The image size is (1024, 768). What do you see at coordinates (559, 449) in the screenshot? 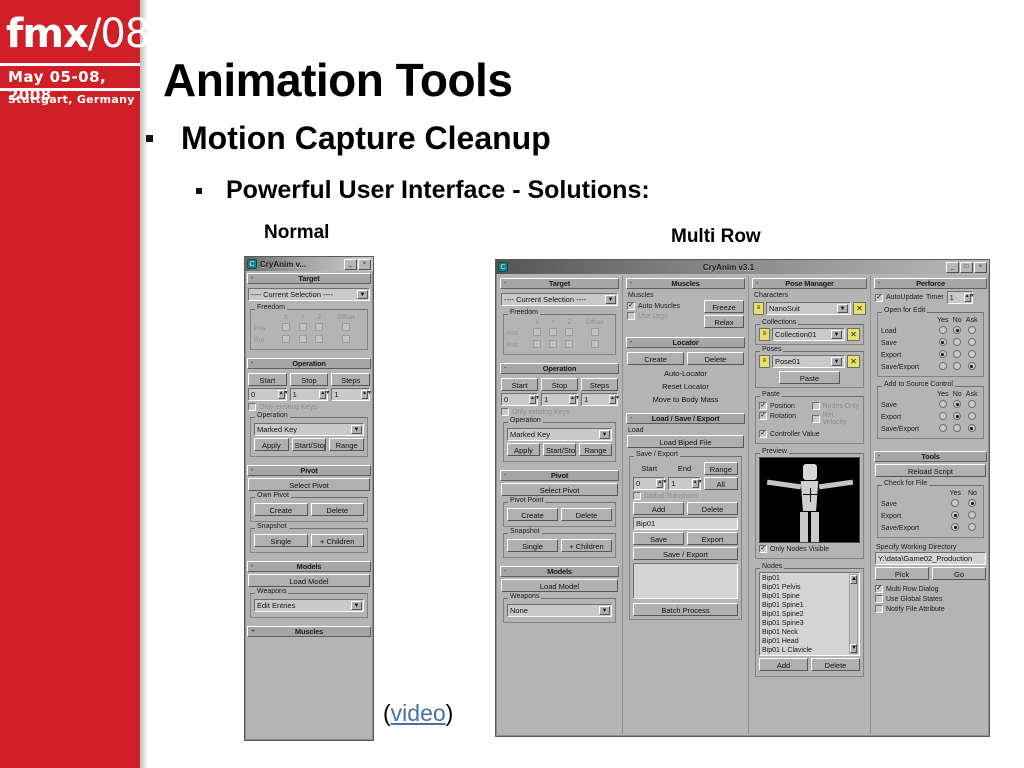
I see `start-stop-button: Start/Stop` at bounding box center [559, 449].